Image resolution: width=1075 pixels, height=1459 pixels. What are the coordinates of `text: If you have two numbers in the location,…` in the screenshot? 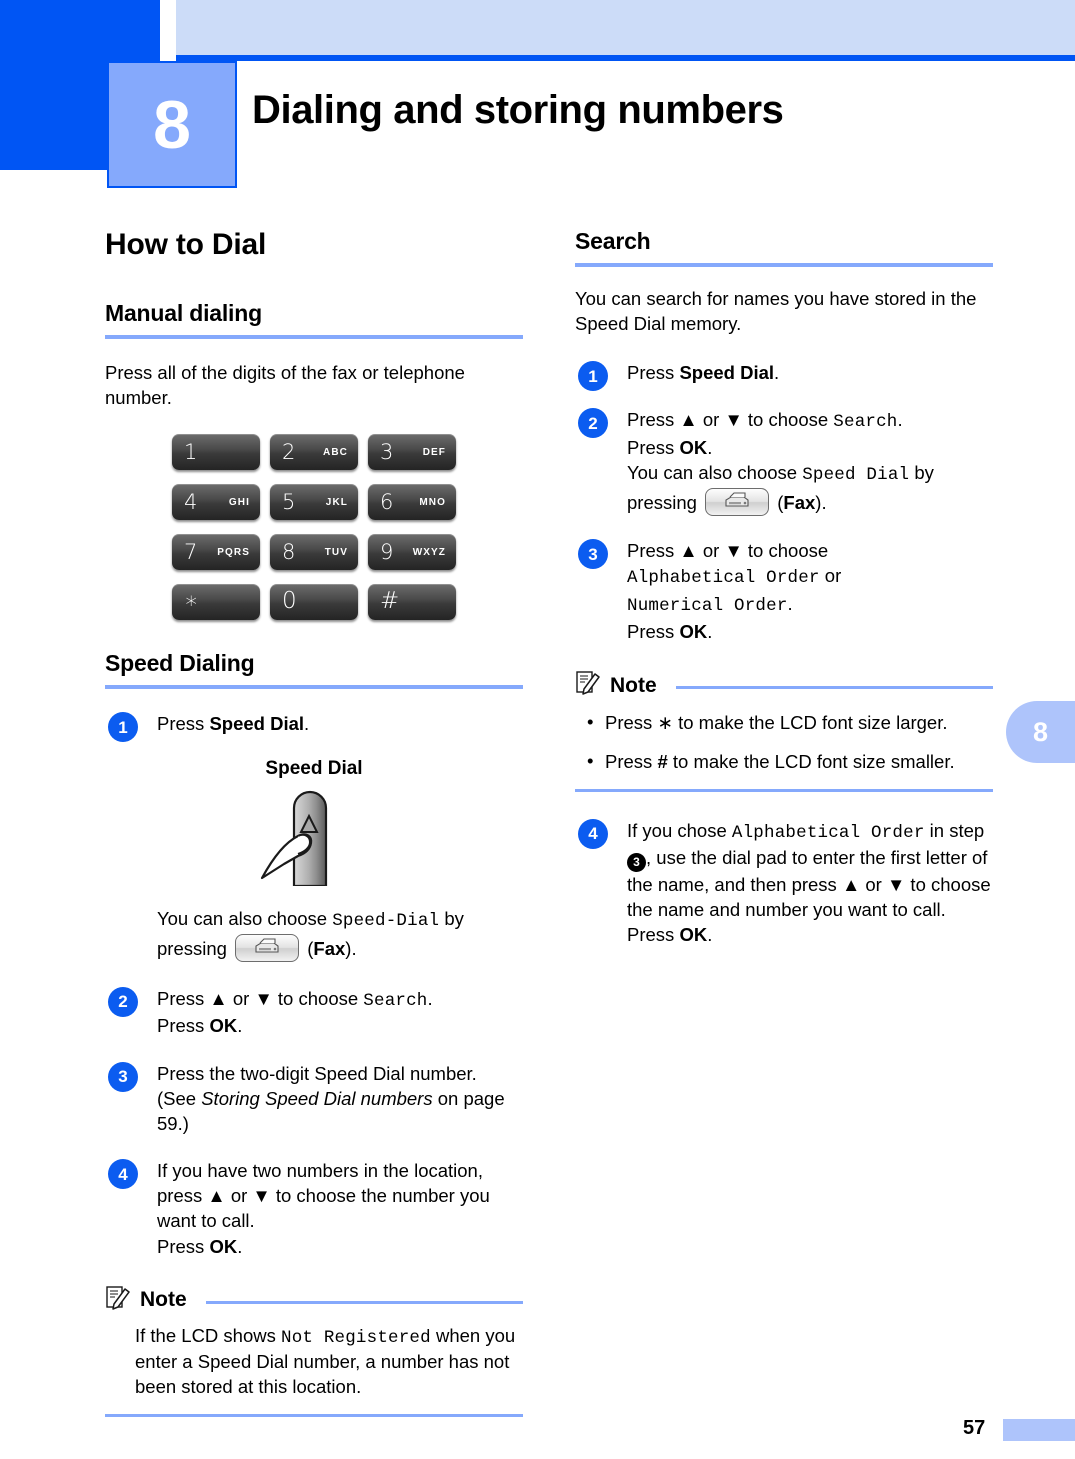 It's located at (323, 1196).